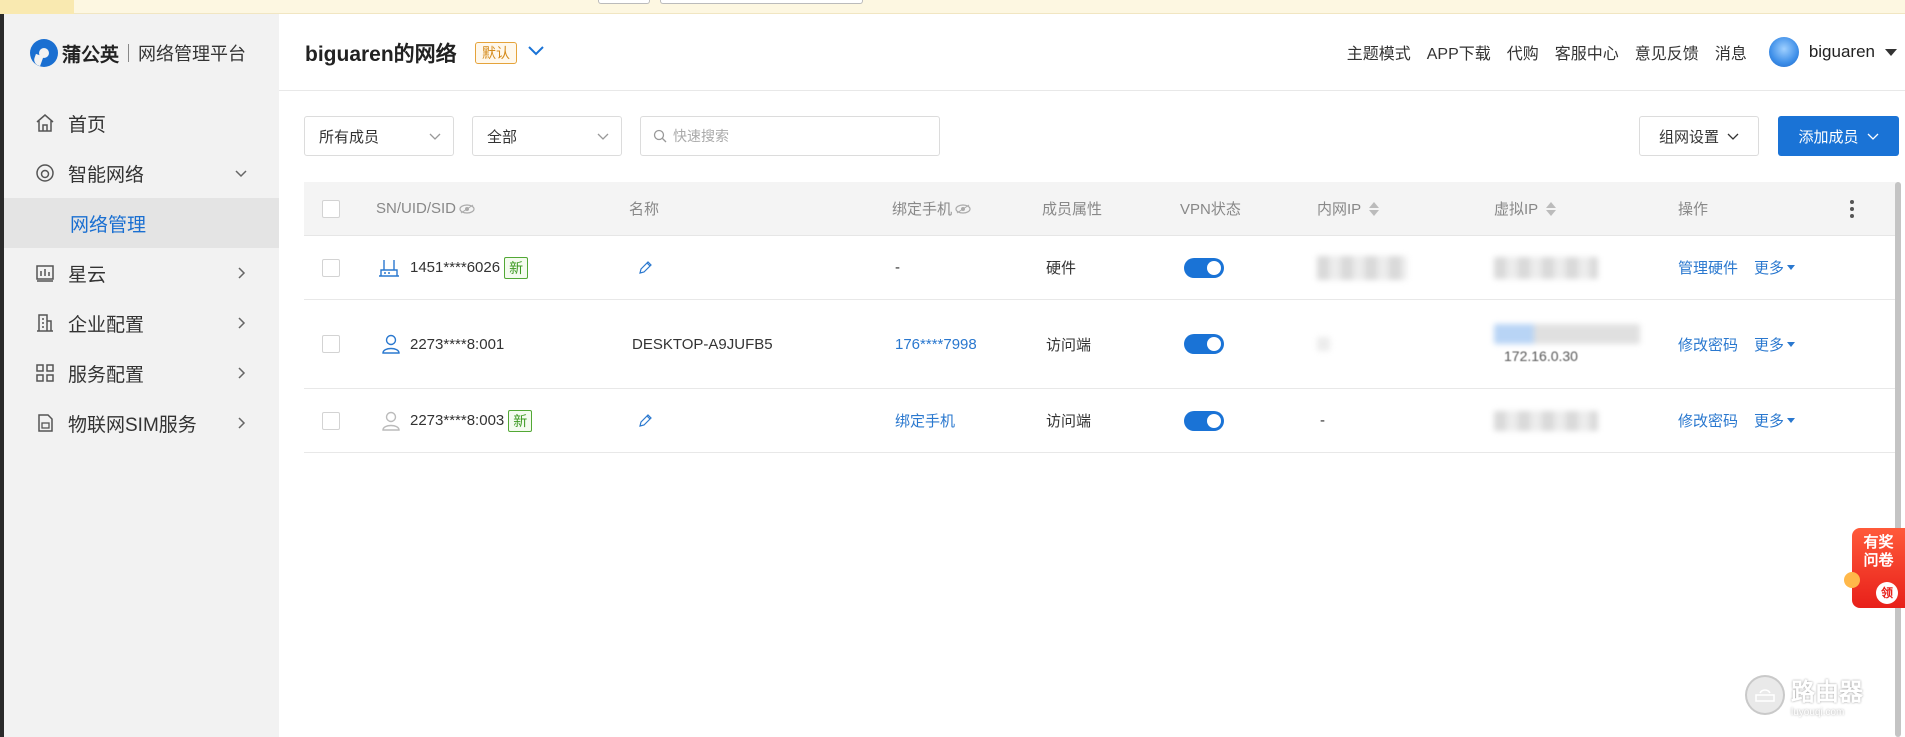 This screenshot has width=1905, height=737. I want to click on phone-cell: 176****7998, so click(936, 344).